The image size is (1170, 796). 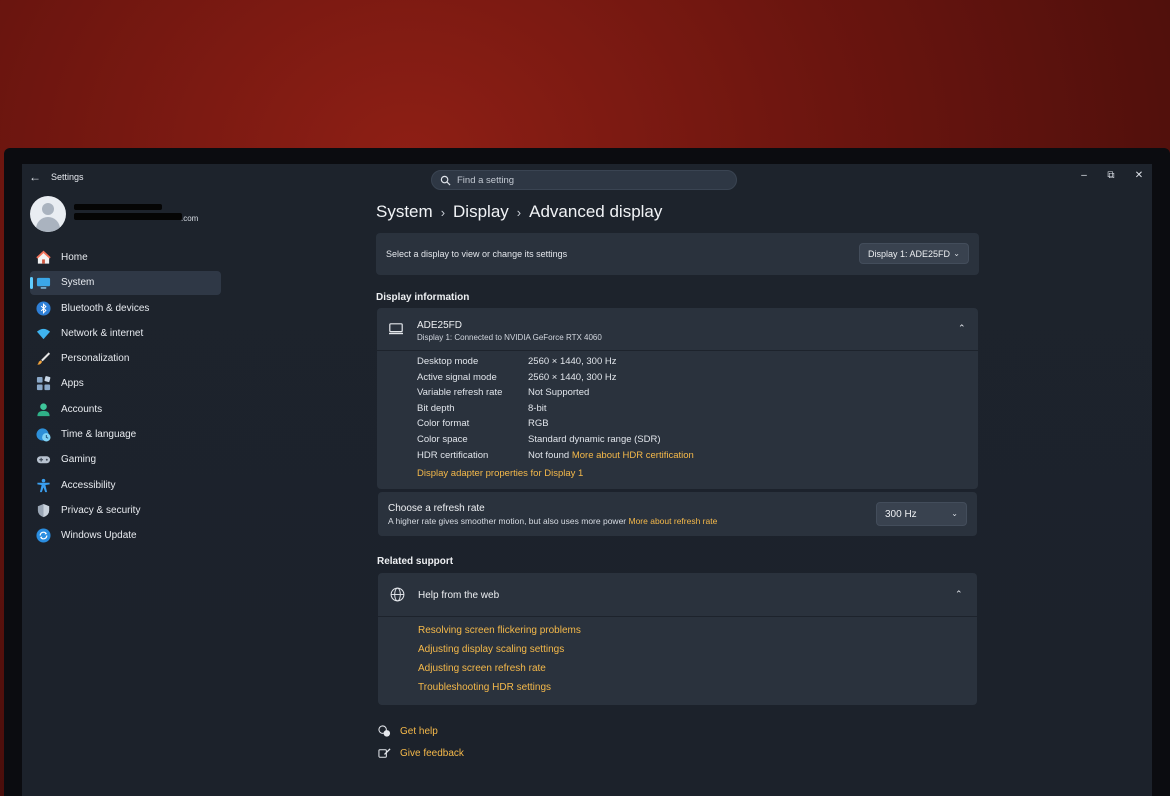 I want to click on info-key: Variable refresh rate, so click(x=460, y=392).